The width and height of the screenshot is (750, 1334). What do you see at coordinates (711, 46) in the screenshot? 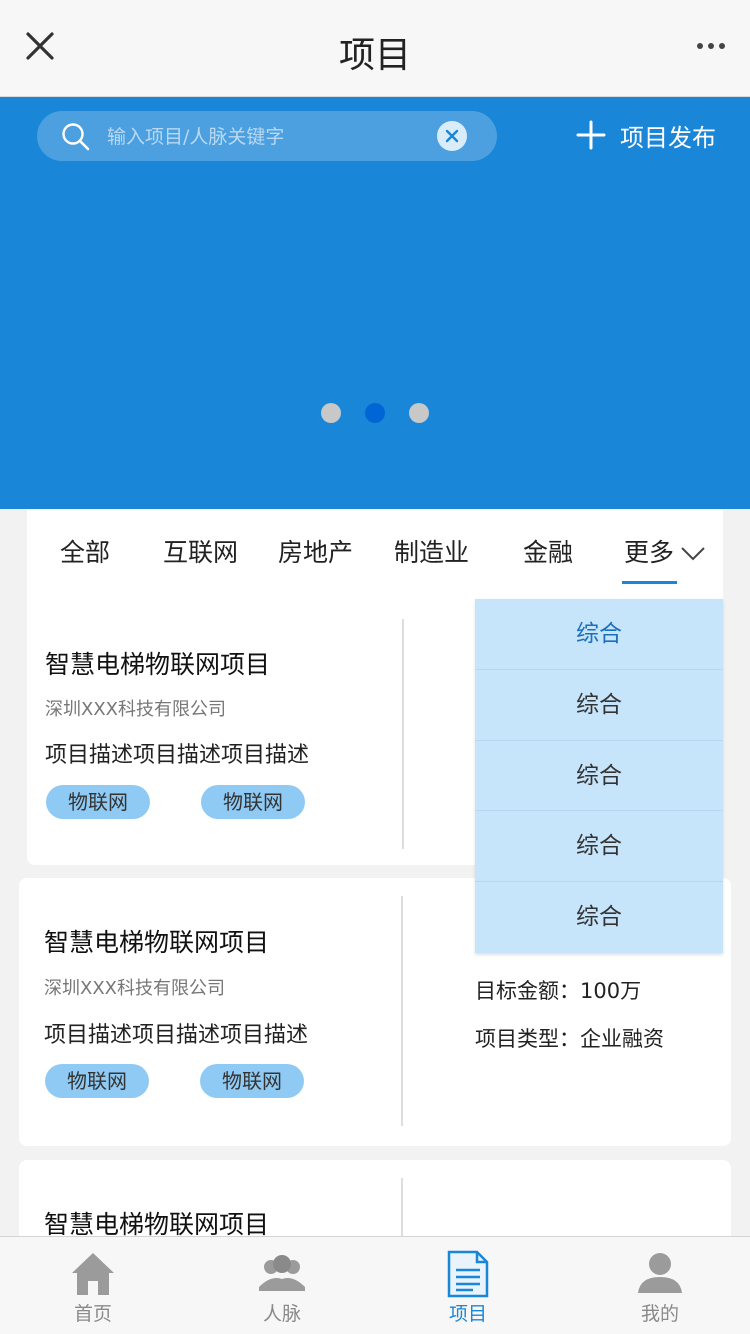
I see `more-icon` at bounding box center [711, 46].